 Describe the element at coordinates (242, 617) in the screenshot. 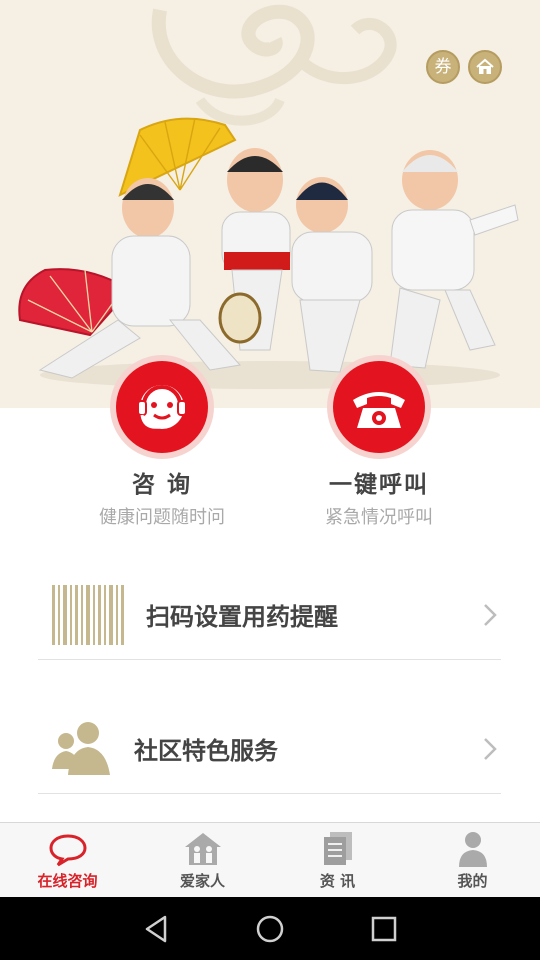

I see `medication-reminder-label: 扫码设置用药提醒` at that location.